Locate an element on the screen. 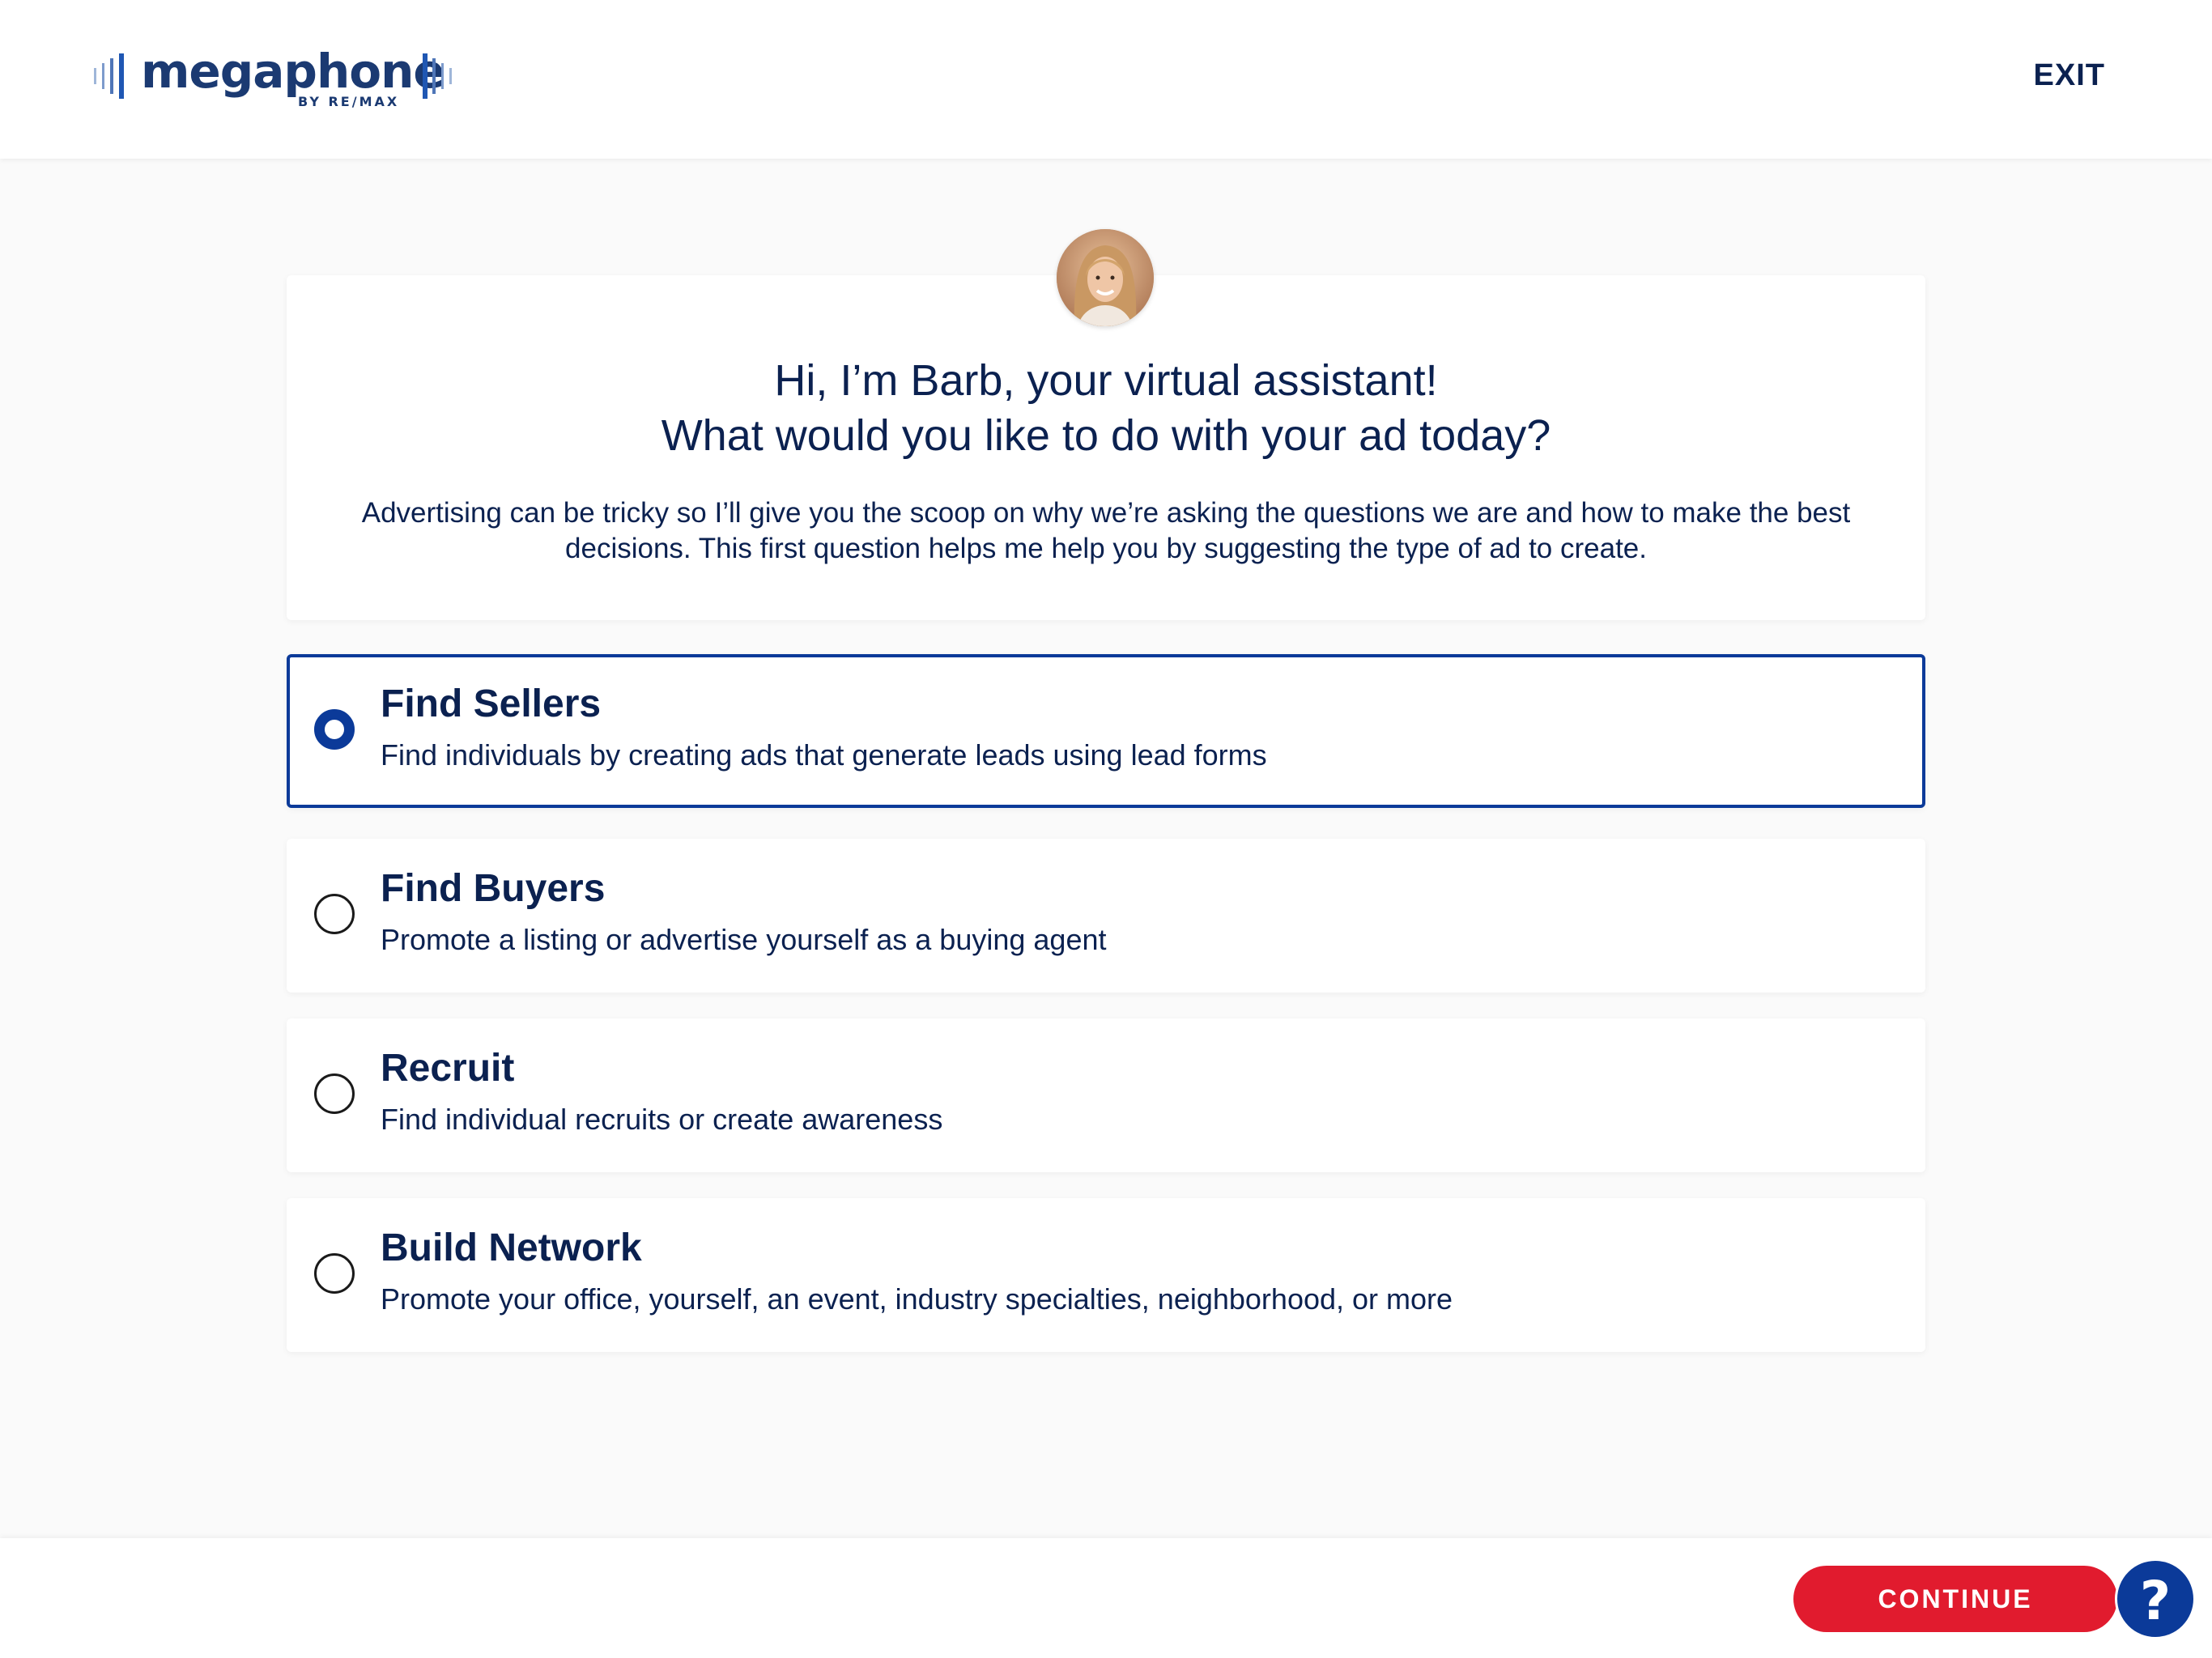 The width and height of the screenshot is (2212, 1658). assistant-avatar is located at coordinates (1105, 277).